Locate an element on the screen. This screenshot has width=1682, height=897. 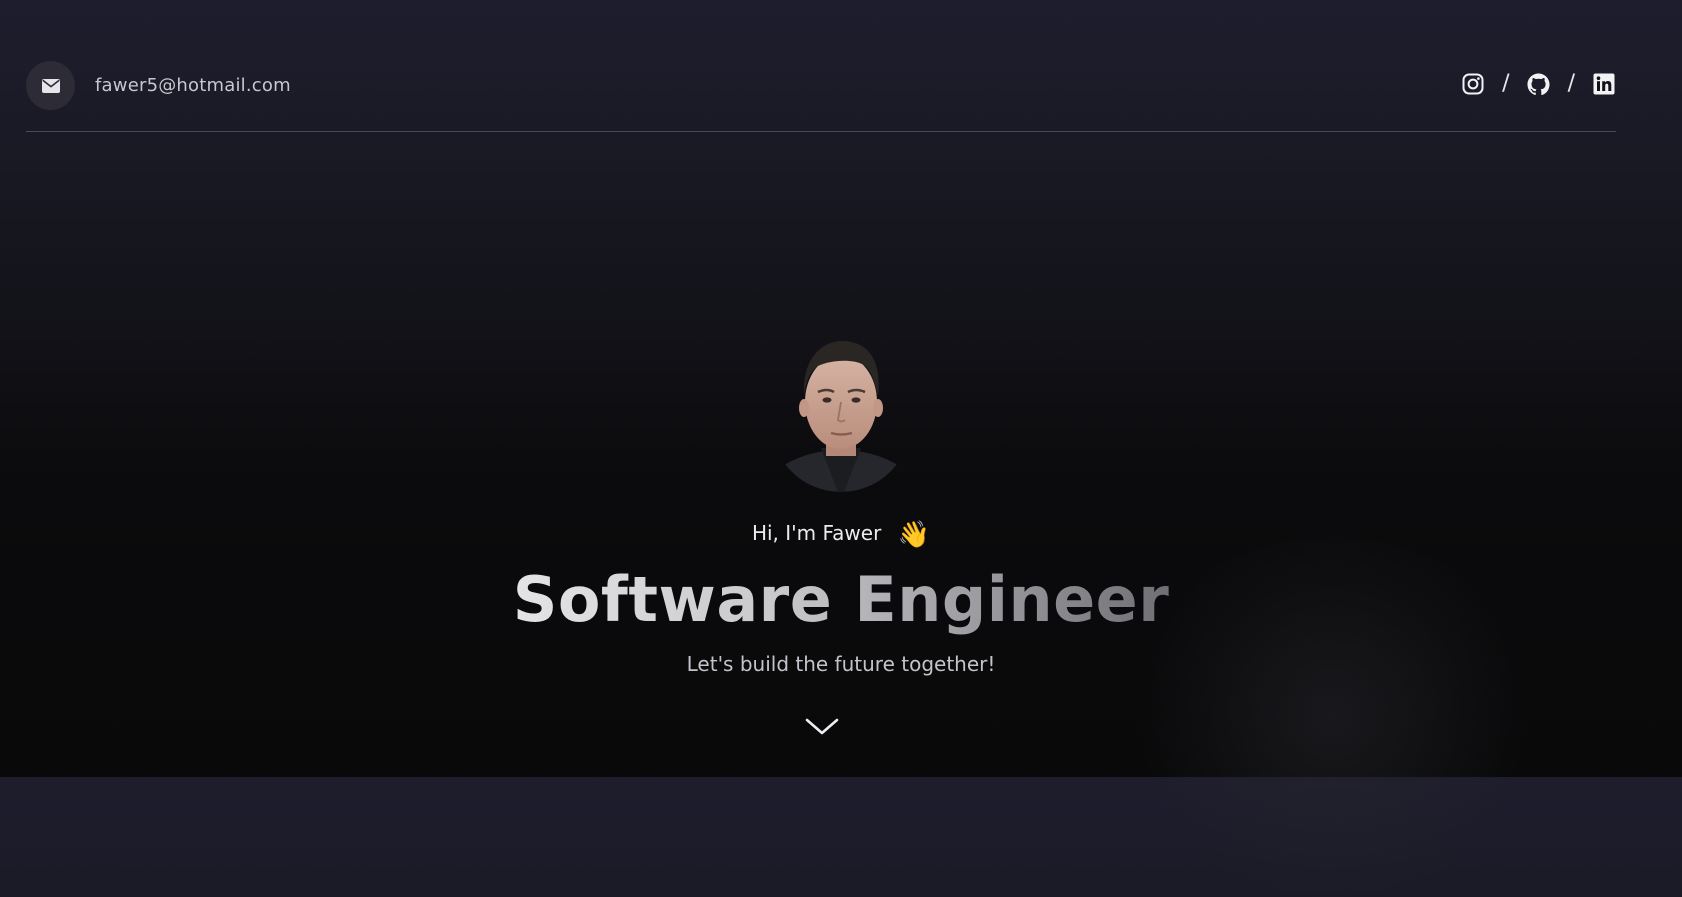
email-link: fawer5@hotmail.com is located at coordinates (158, 85).